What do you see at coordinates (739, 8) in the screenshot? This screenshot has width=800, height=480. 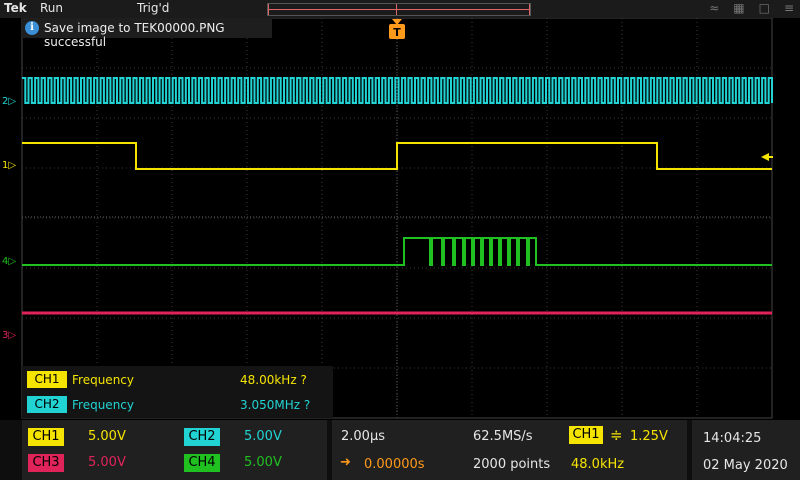 I see `network-icon: ▦` at bounding box center [739, 8].